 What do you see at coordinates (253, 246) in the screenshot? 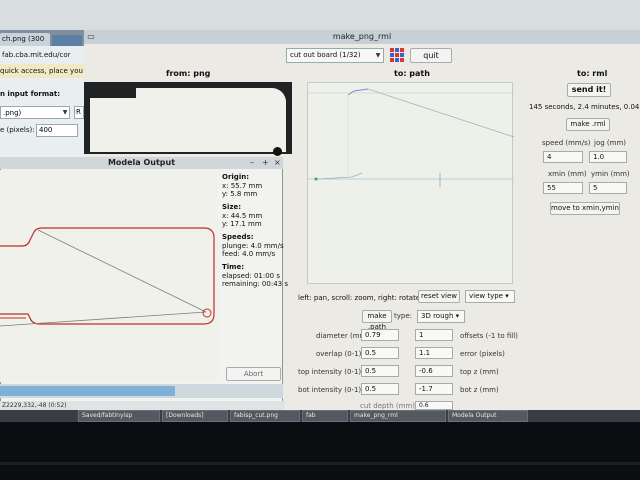
I see `plunge-speed: plunge: 4.0 mm/s` at bounding box center [253, 246].